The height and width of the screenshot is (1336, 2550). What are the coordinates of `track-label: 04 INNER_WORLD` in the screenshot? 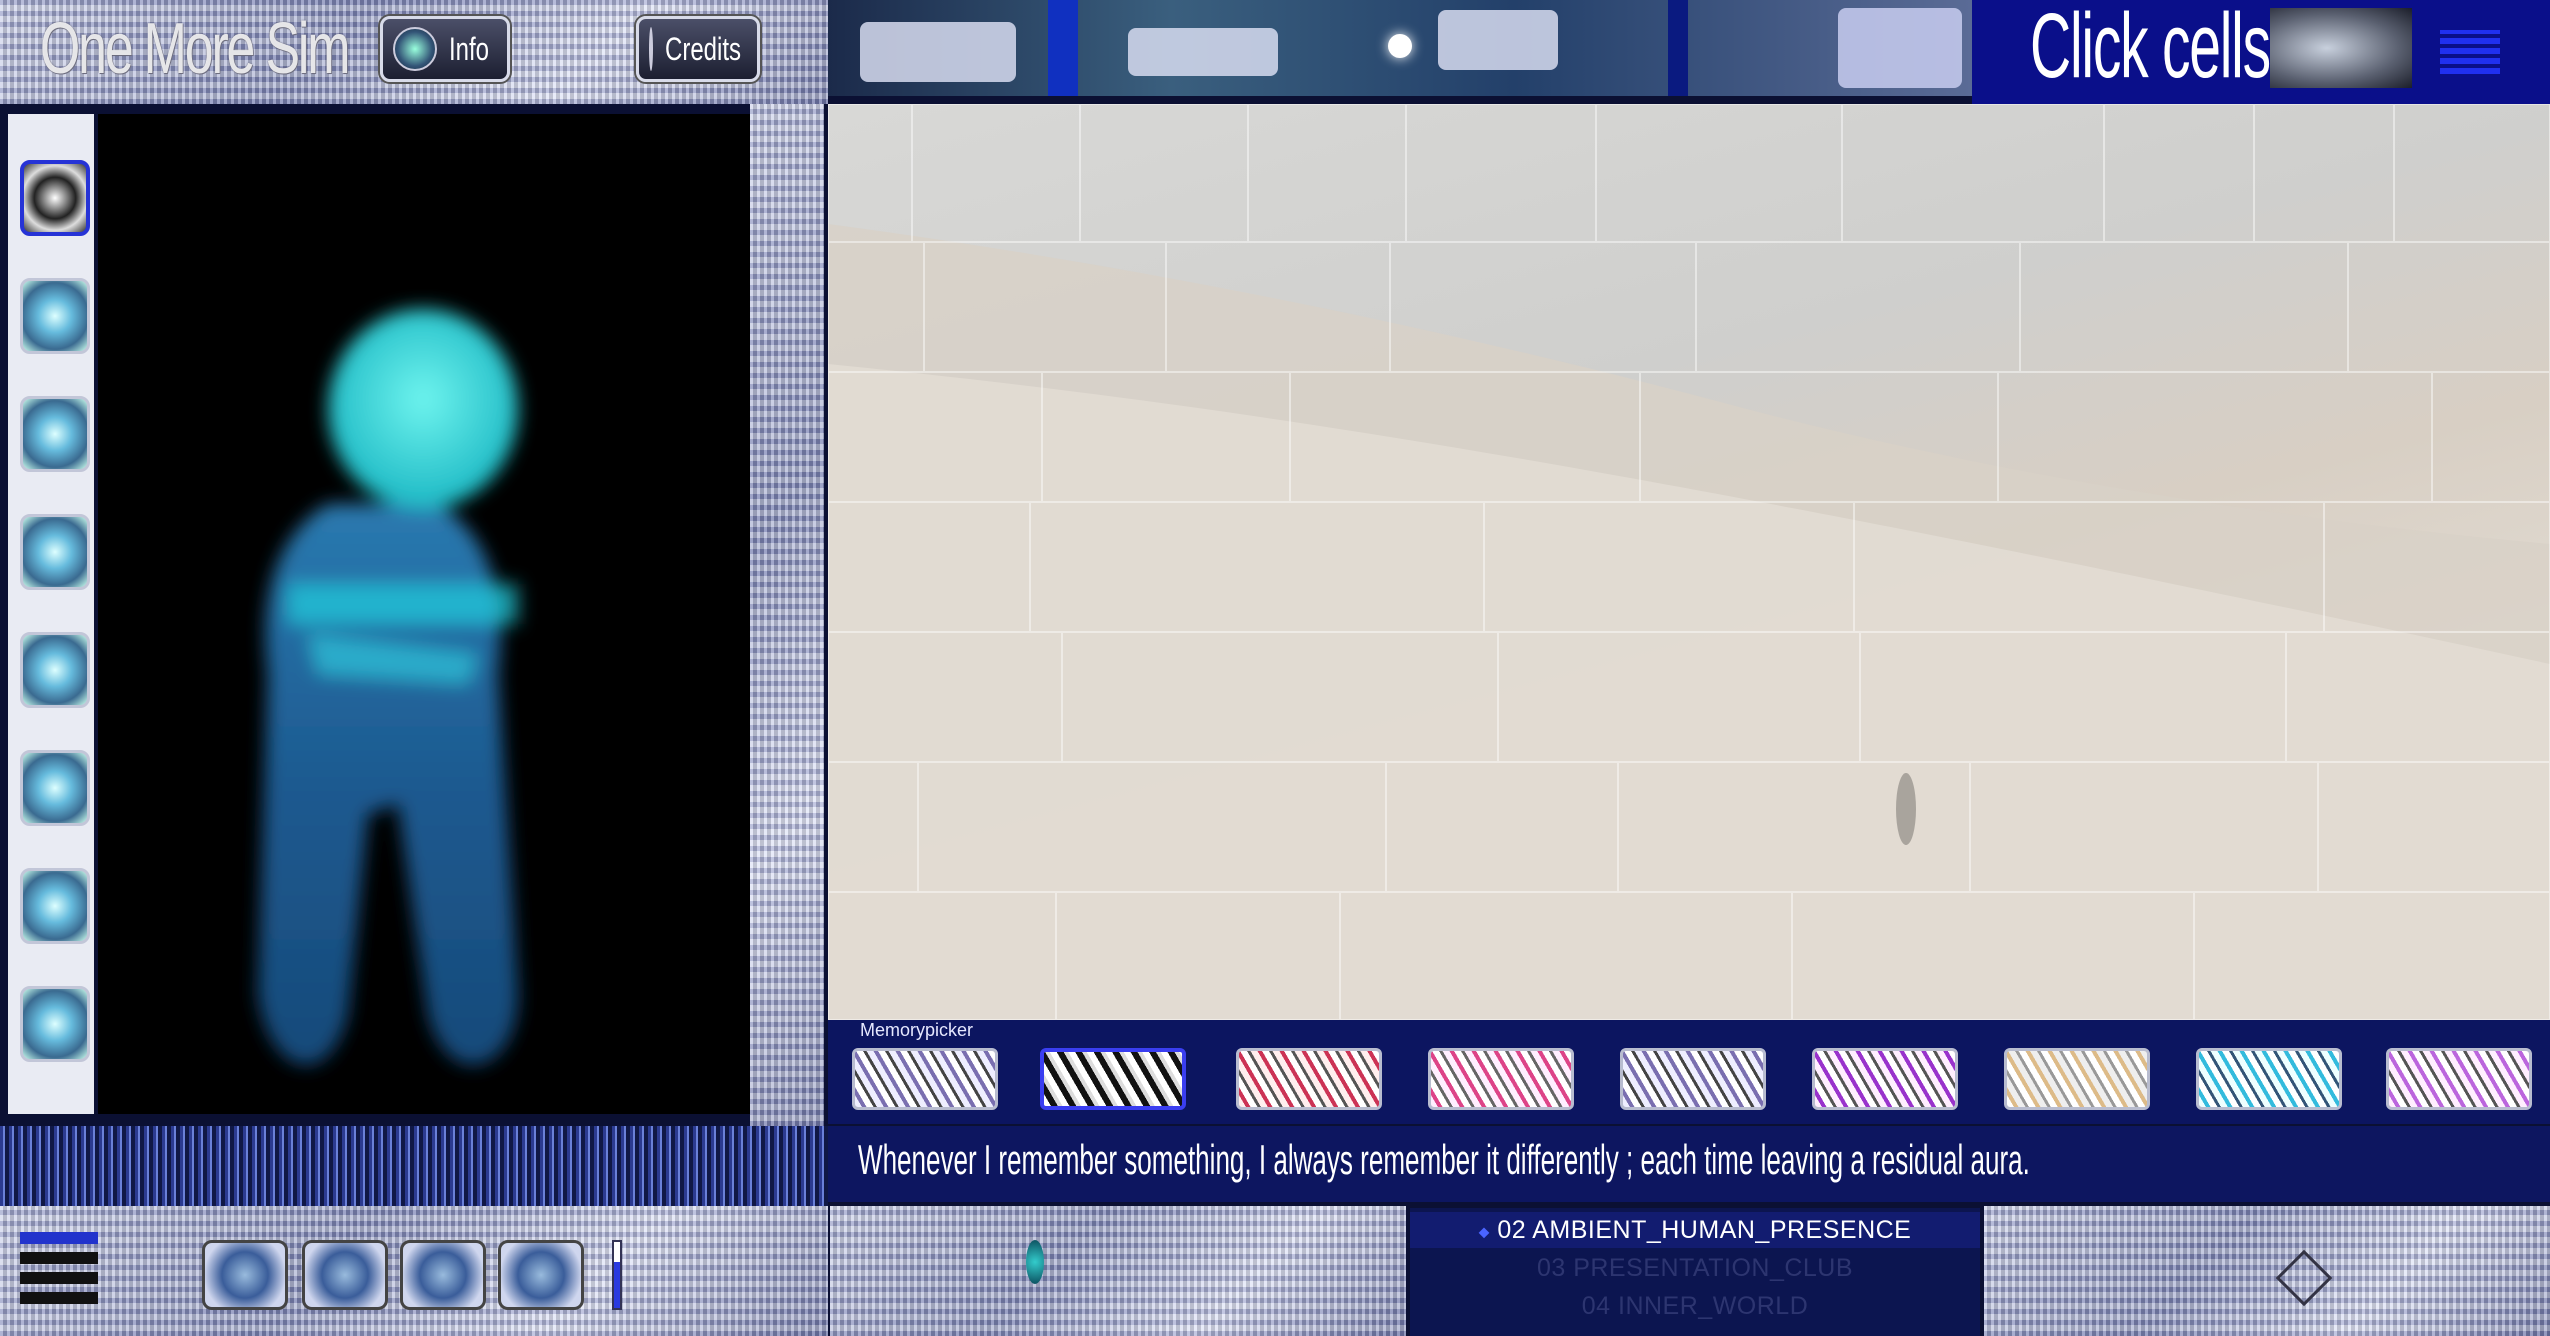 It's located at (1695, 1306).